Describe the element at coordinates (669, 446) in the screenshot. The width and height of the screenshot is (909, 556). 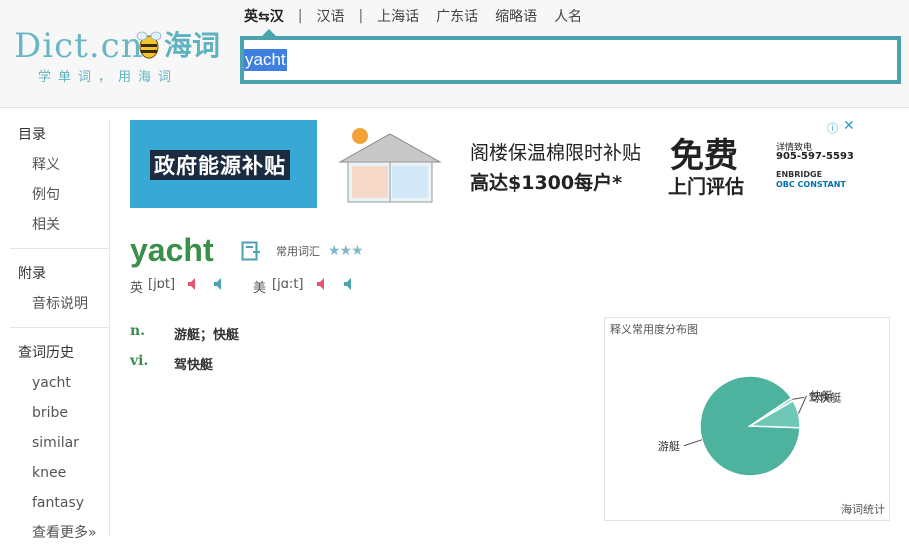
I see `pie-slice-label: 游艇` at that location.